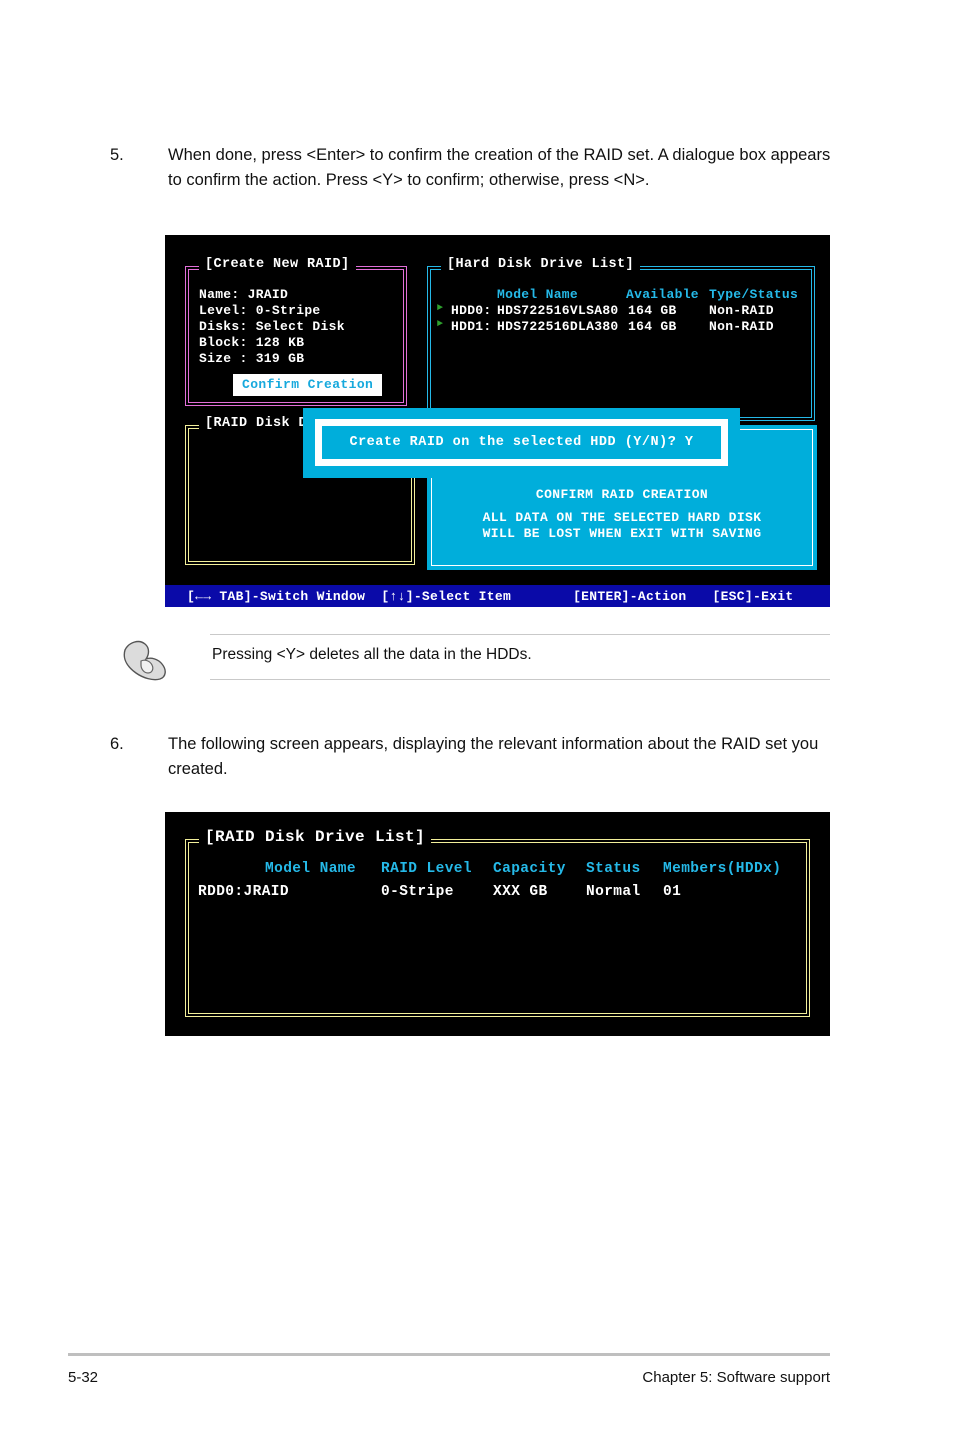 This screenshot has width=954, height=1438. What do you see at coordinates (520, 634) in the screenshot?
I see `note-divider-top` at bounding box center [520, 634].